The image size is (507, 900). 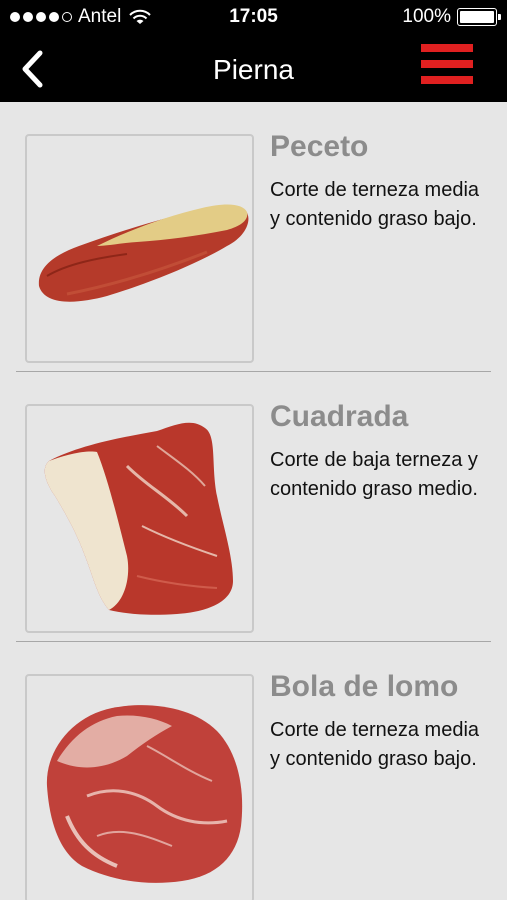 I want to click on cuadrada-image, so click(x=138, y=518).